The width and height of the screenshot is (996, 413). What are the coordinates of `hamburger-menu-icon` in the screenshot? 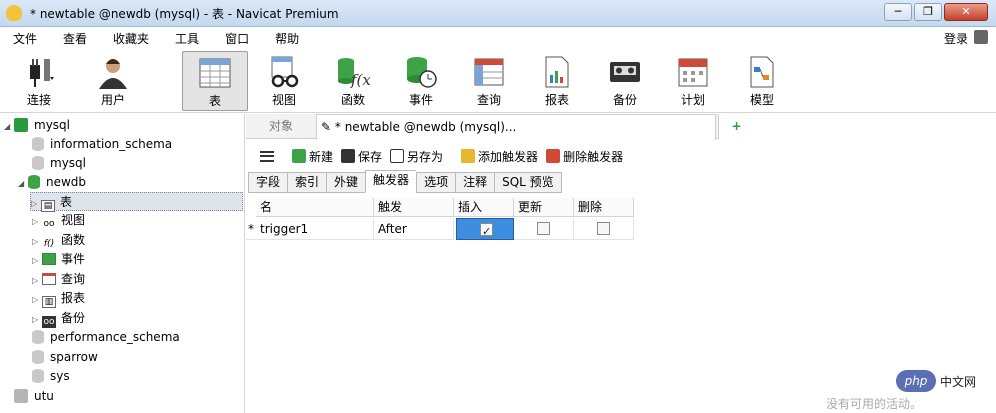 It's located at (267, 156).